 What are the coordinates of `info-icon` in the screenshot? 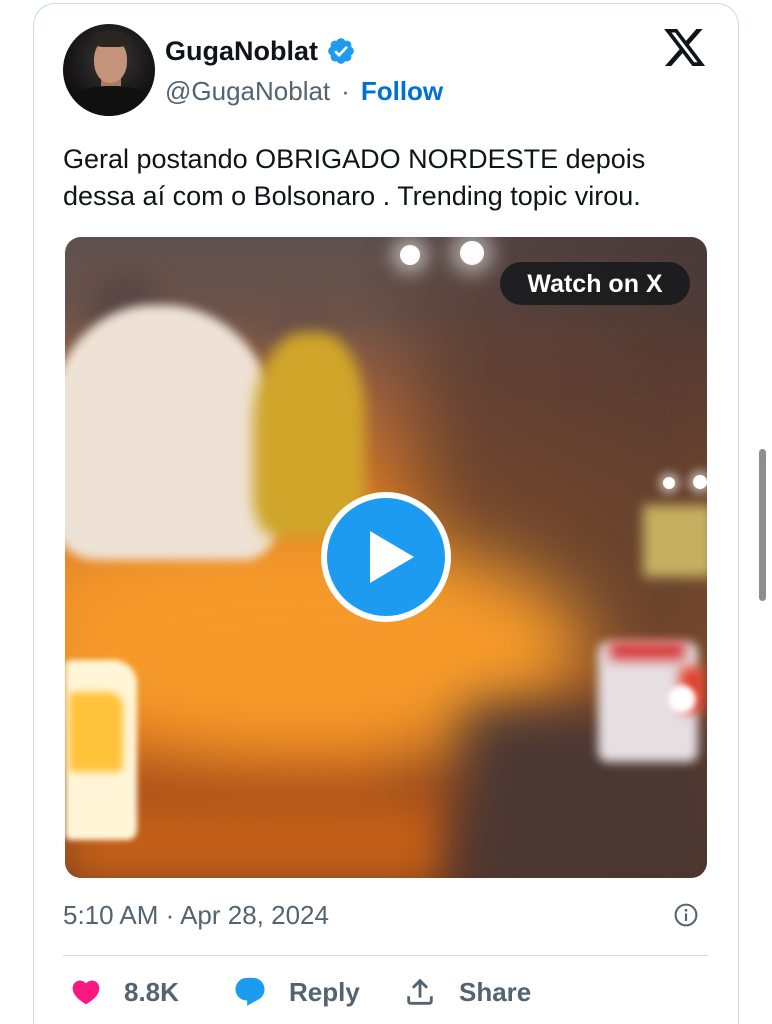 It's located at (686, 915).